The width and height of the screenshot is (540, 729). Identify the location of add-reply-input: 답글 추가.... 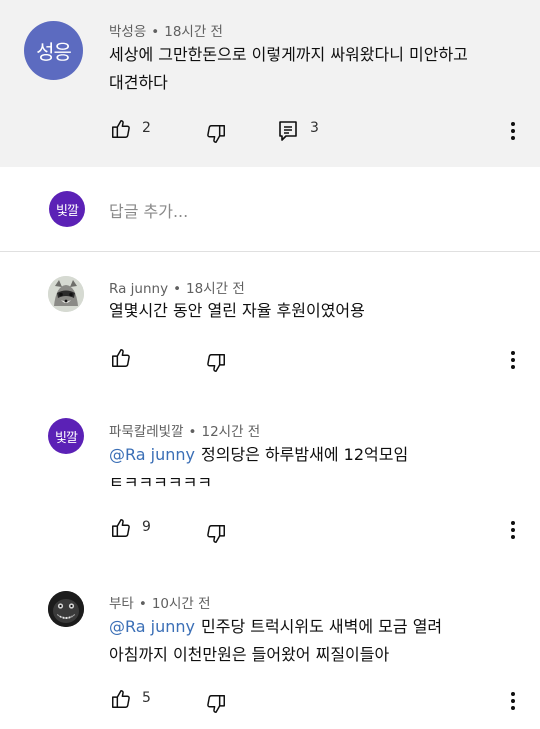
(148, 210).